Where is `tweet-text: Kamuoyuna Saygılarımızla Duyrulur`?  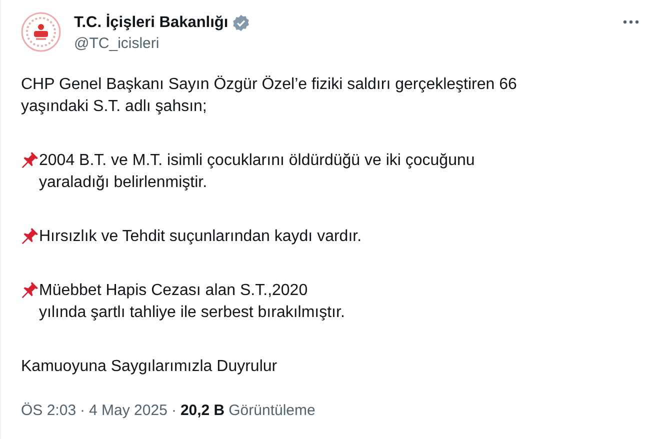
tweet-text: Kamuoyuna Saygılarımızla Duyrulur is located at coordinates (149, 367).